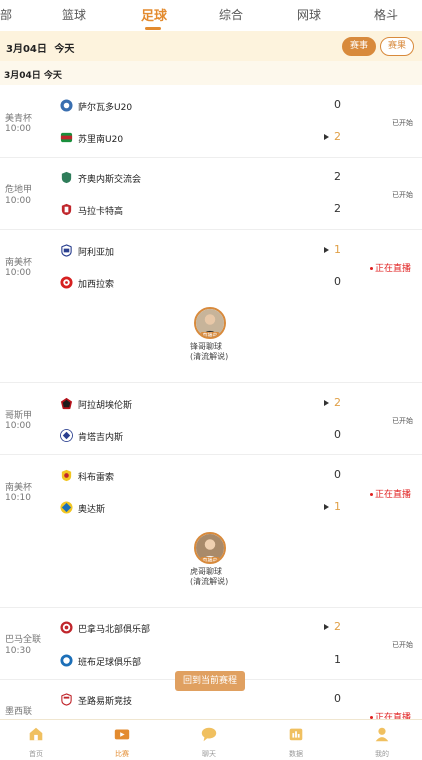 Image resolution: width=422 pixels, height=760 pixels. What do you see at coordinates (96, 478) in the screenshot?
I see `home-team-name: 科布雷索` at bounding box center [96, 478].